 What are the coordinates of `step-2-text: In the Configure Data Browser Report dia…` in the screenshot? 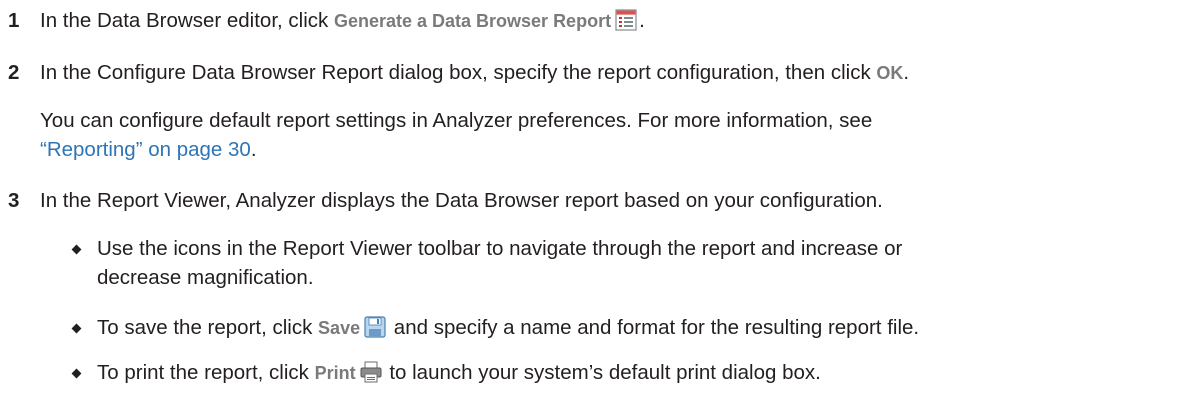 It's located at (458, 72).